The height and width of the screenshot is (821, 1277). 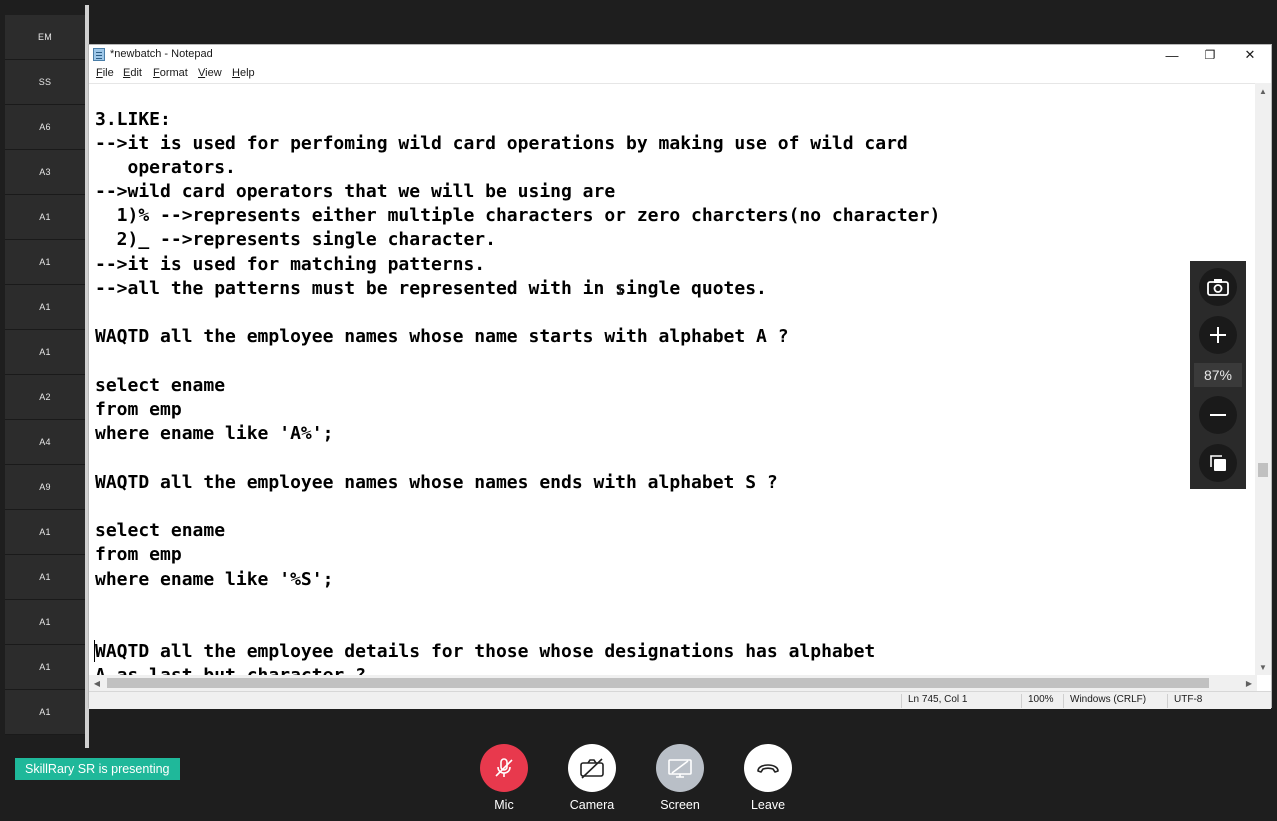 I want to click on mic-label: Mic, so click(x=504, y=805).